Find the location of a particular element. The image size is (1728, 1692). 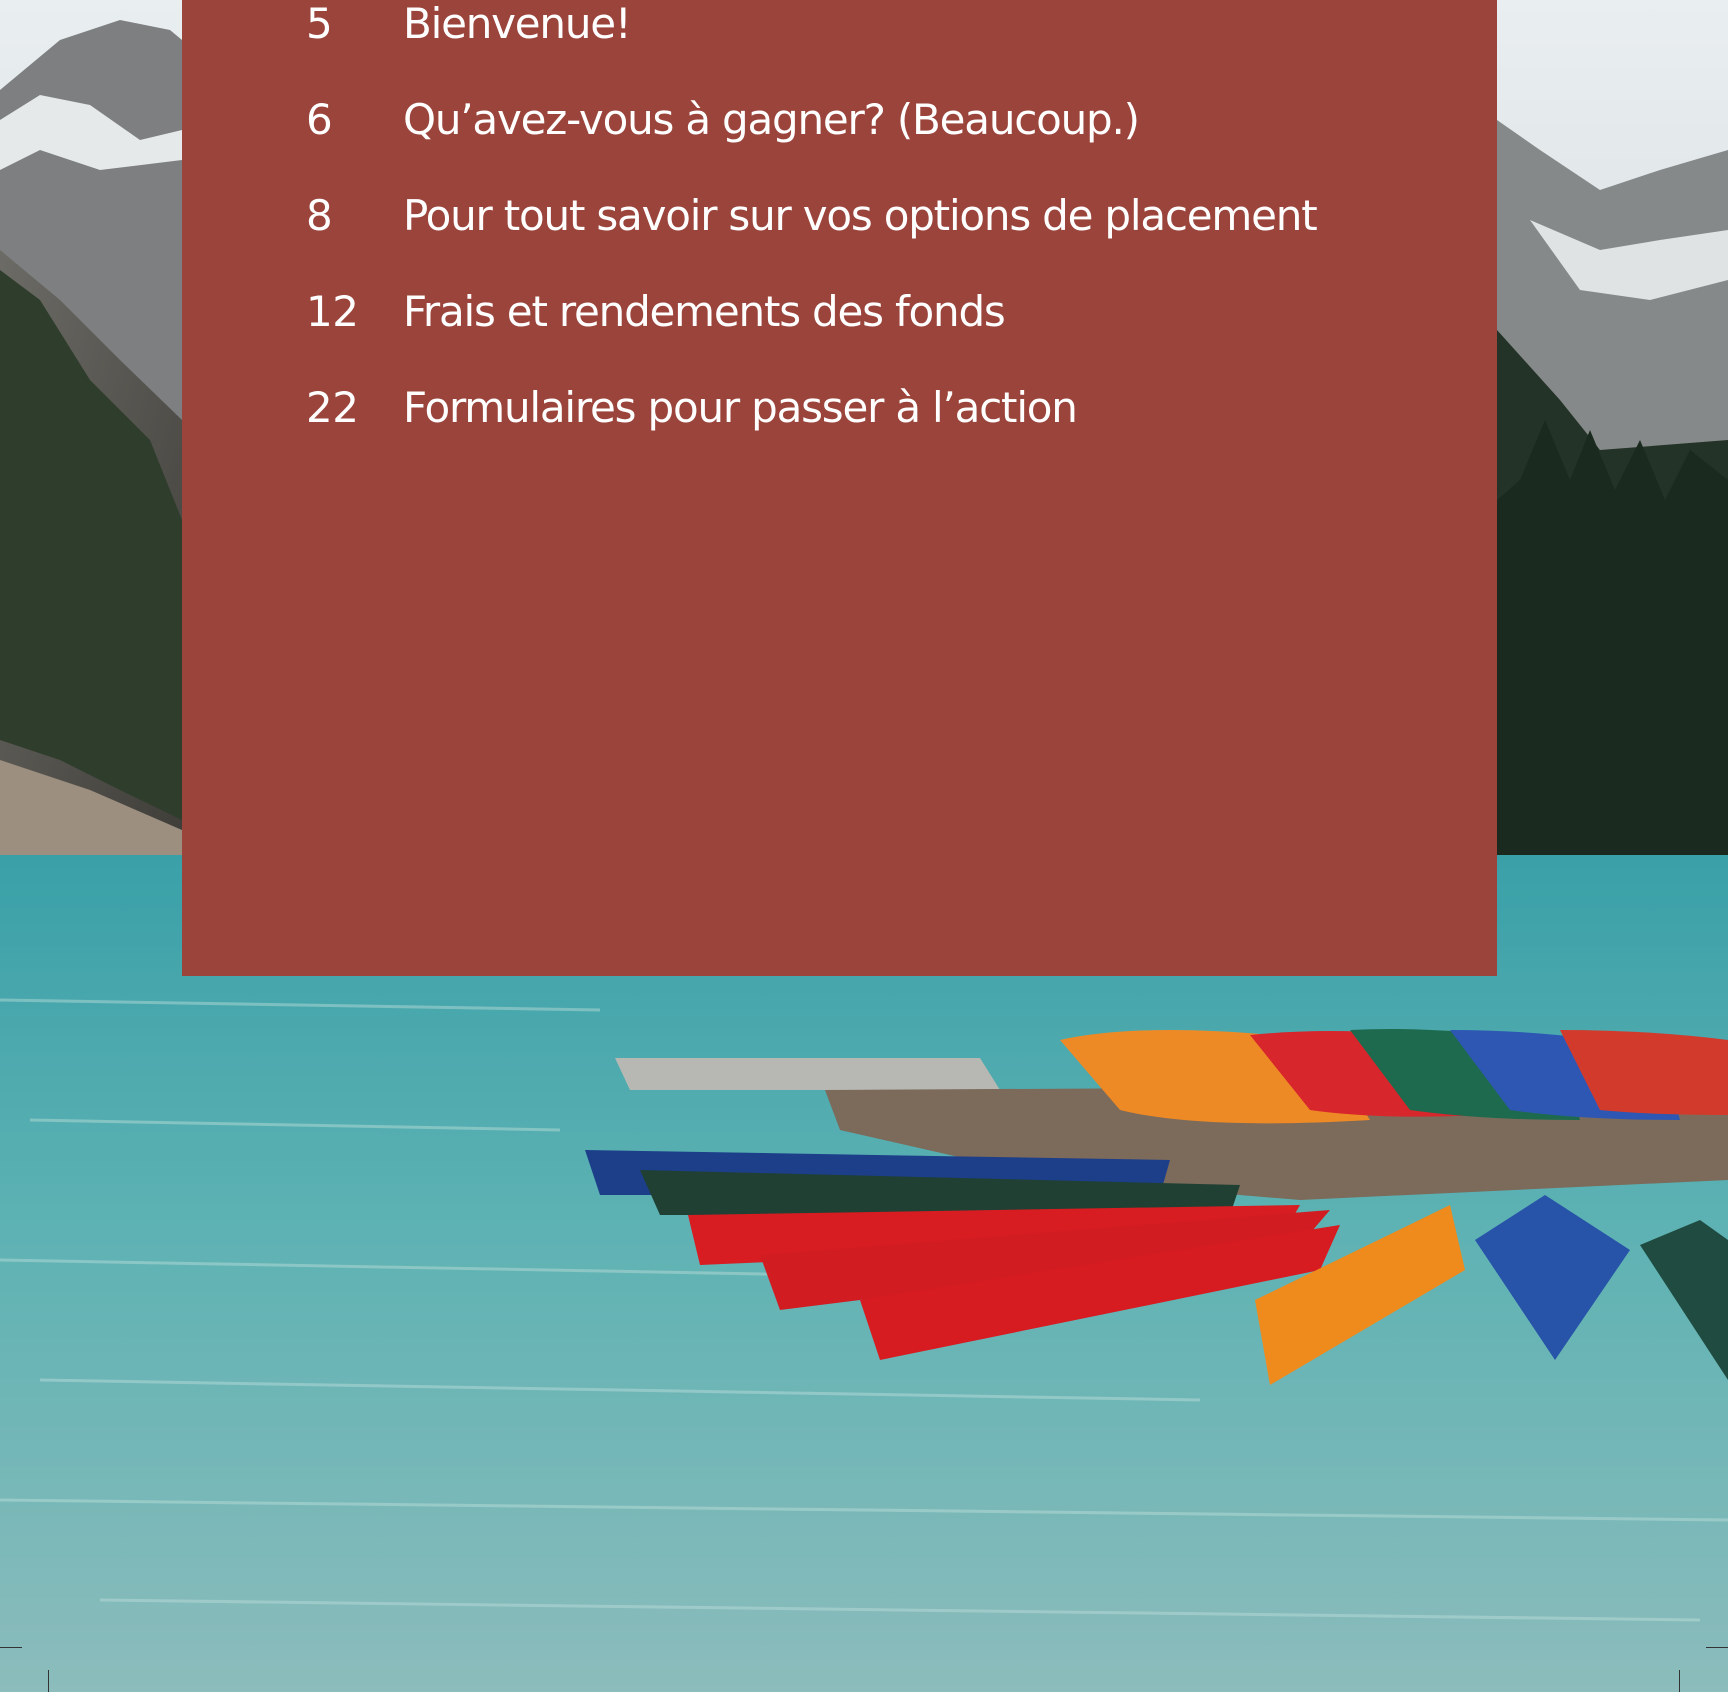

toc-page-number: 8 is located at coordinates (319, 215).